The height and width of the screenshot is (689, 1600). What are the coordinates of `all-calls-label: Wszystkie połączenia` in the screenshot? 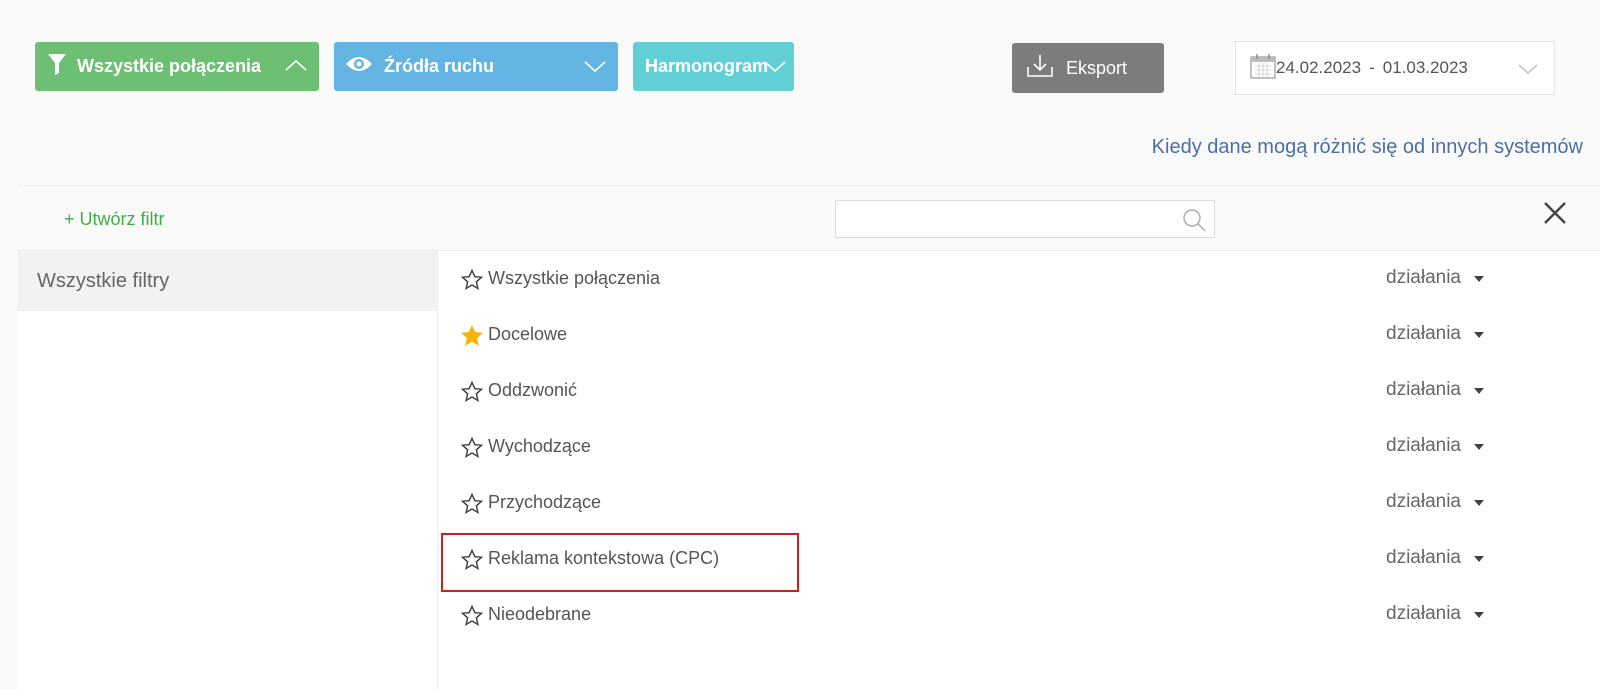 It's located at (169, 66).